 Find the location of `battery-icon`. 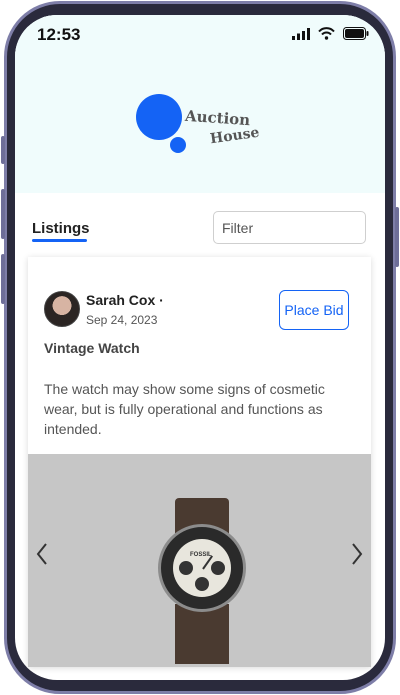

battery-icon is located at coordinates (356, 33).